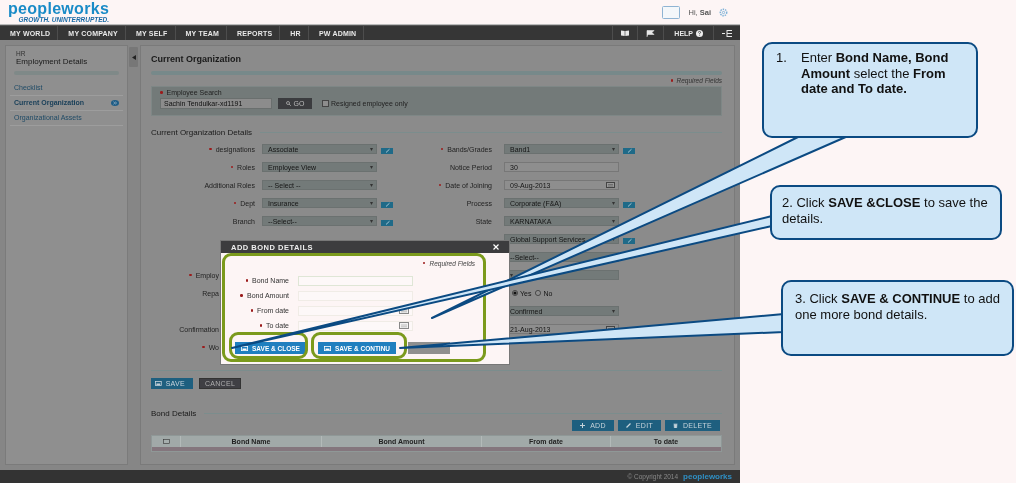  What do you see at coordinates (651, 33) in the screenshot?
I see `flag-icon` at bounding box center [651, 33].